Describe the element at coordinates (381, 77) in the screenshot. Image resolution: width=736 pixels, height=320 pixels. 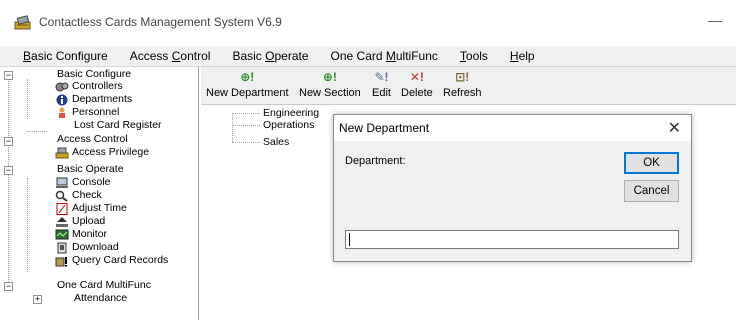
I see `edit-icon: ✎!` at that location.